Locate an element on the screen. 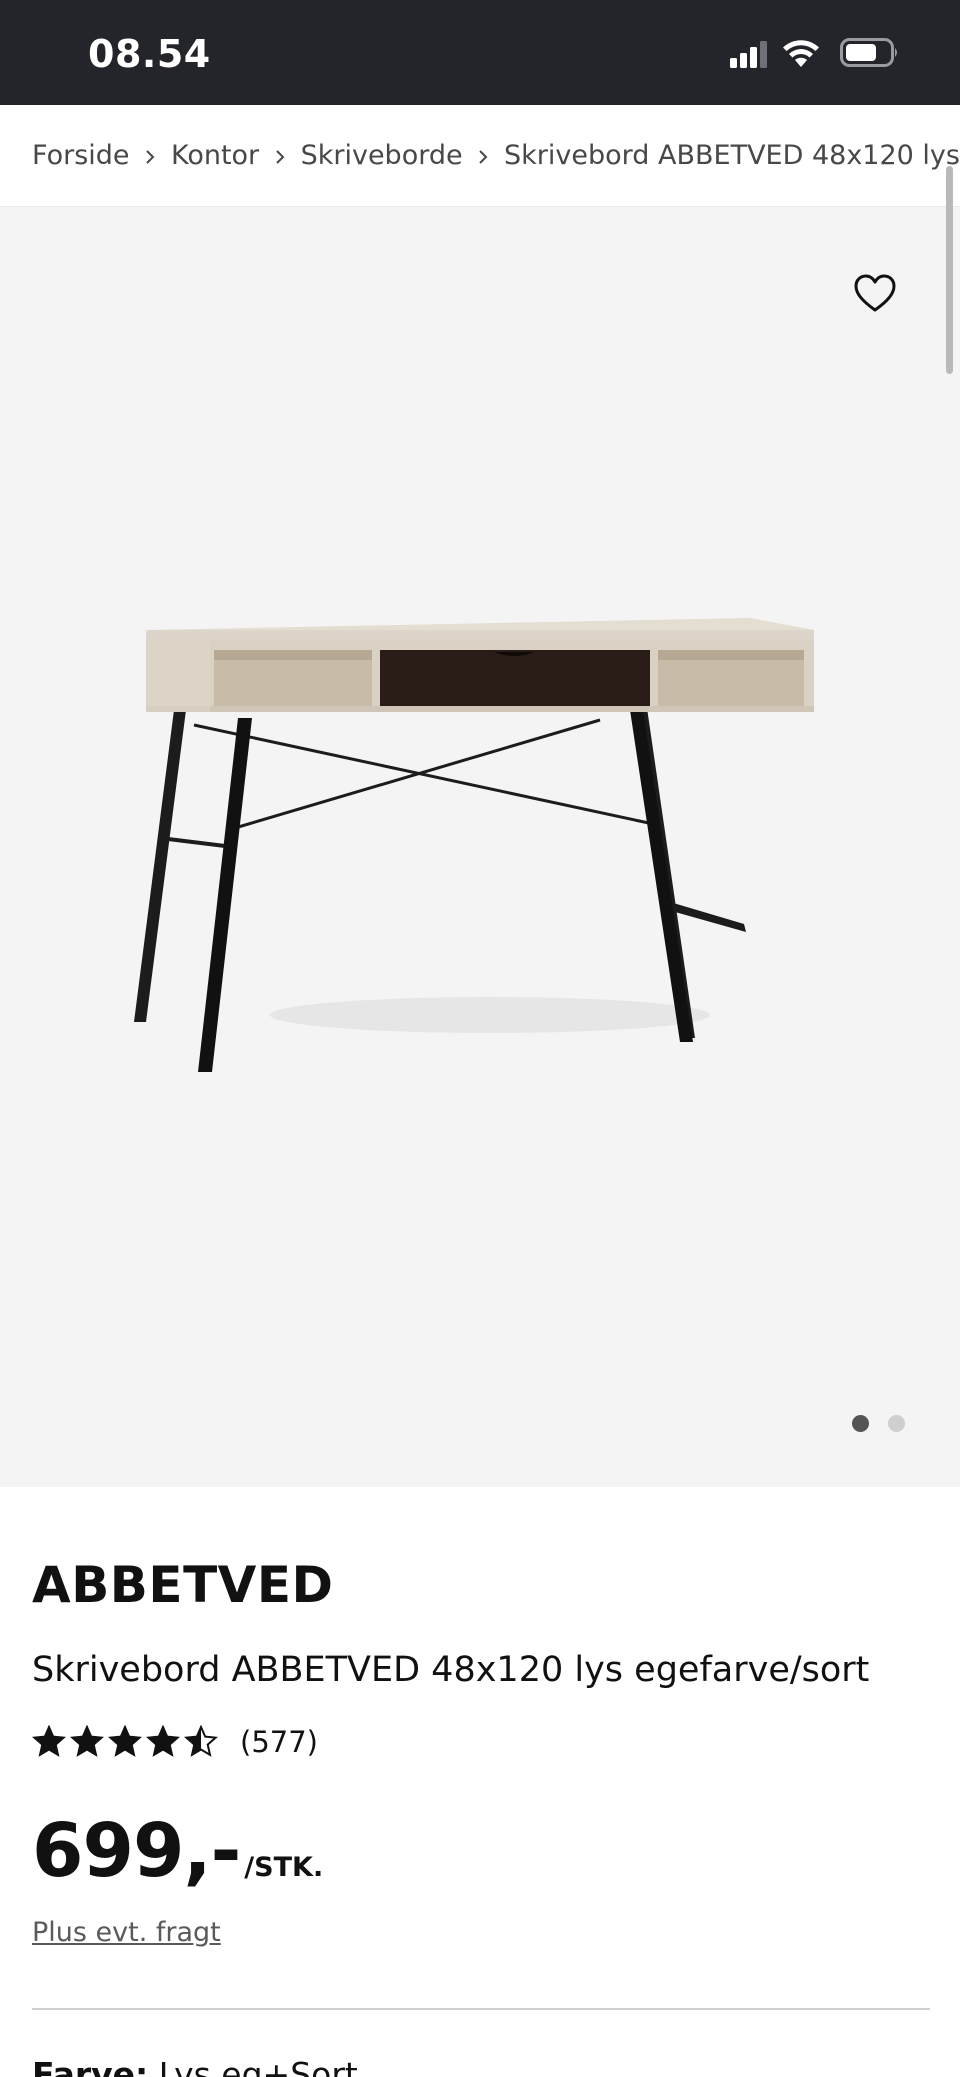 The width and height of the screenshot is (960, 2077). product-brand: ABBETVED is located at coordinates (183, 1585).